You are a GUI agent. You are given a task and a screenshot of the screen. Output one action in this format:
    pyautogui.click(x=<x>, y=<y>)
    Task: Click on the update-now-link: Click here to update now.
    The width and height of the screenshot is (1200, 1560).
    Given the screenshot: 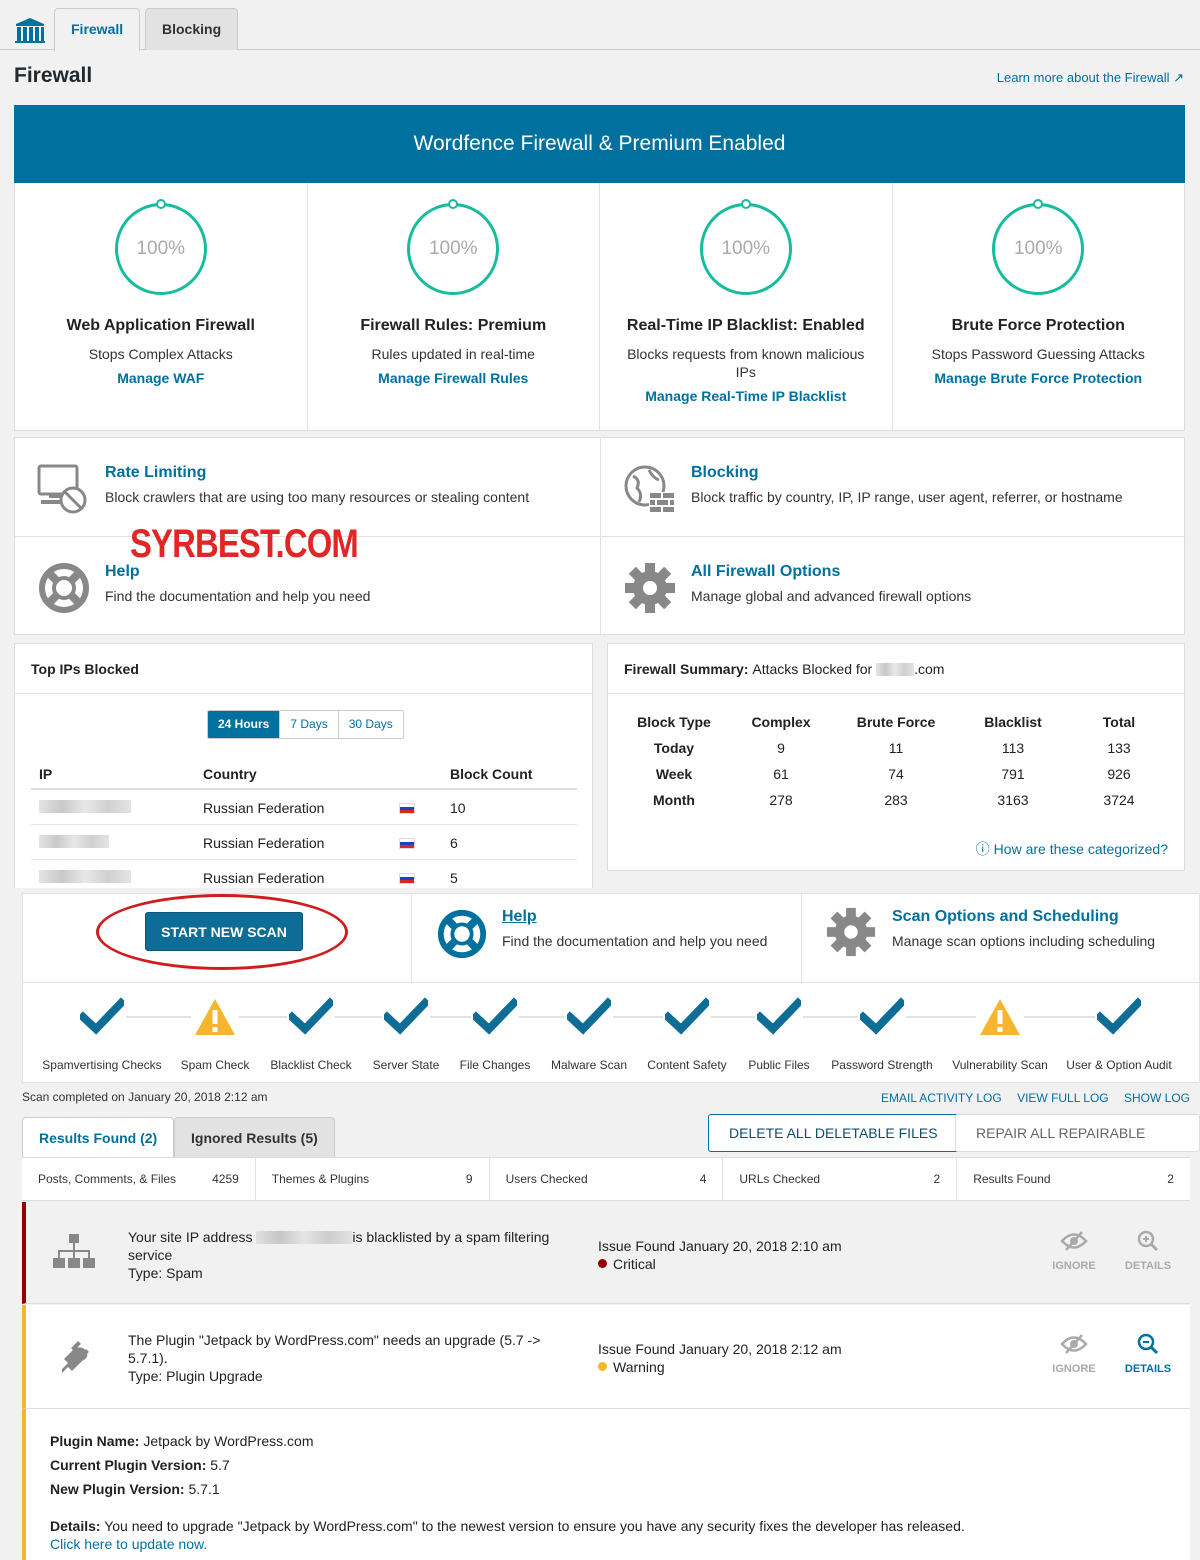 What is the action you would take?
    pyautogui.click(x=128, y=1544)
    